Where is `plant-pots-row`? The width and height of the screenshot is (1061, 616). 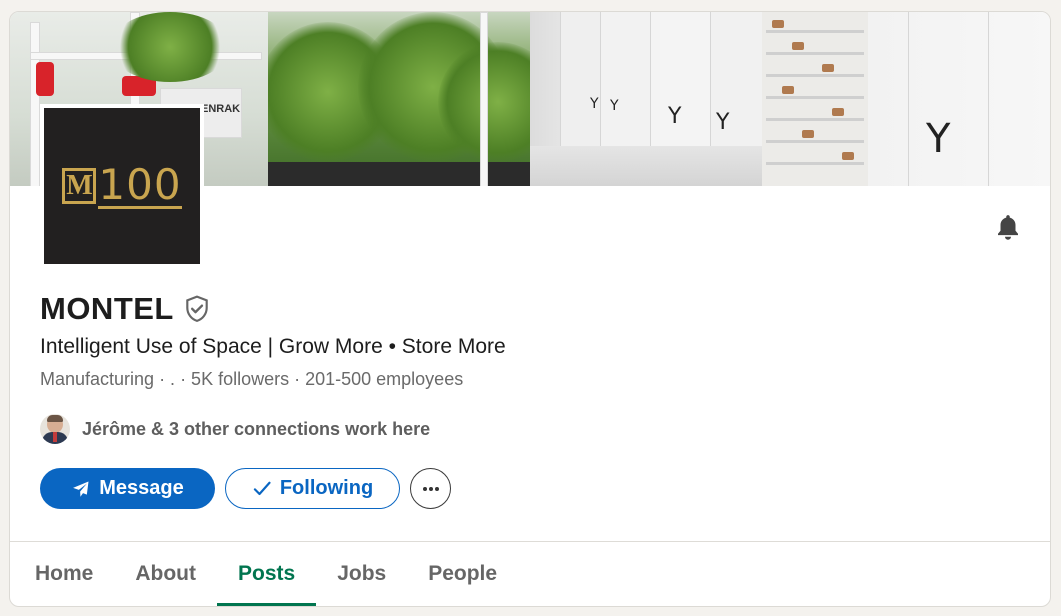 plant-pots-row is located at coordinates (399, 174).